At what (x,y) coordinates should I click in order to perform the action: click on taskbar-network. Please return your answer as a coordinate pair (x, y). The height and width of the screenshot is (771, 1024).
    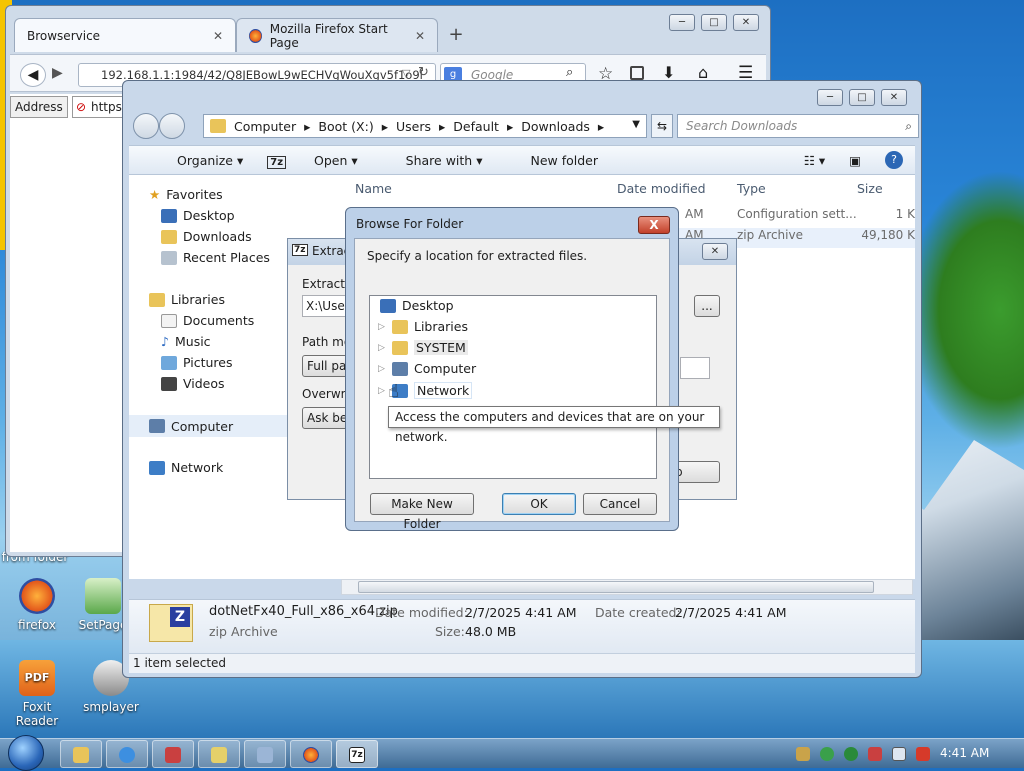
    Looking at the image, I should click on (173, 754).